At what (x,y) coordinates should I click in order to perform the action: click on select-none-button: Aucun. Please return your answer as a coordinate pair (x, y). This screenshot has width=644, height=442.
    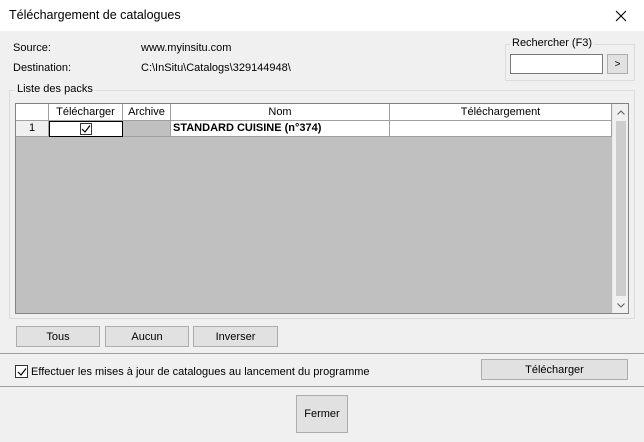
    Looking at the image, I should click on (147, 336).